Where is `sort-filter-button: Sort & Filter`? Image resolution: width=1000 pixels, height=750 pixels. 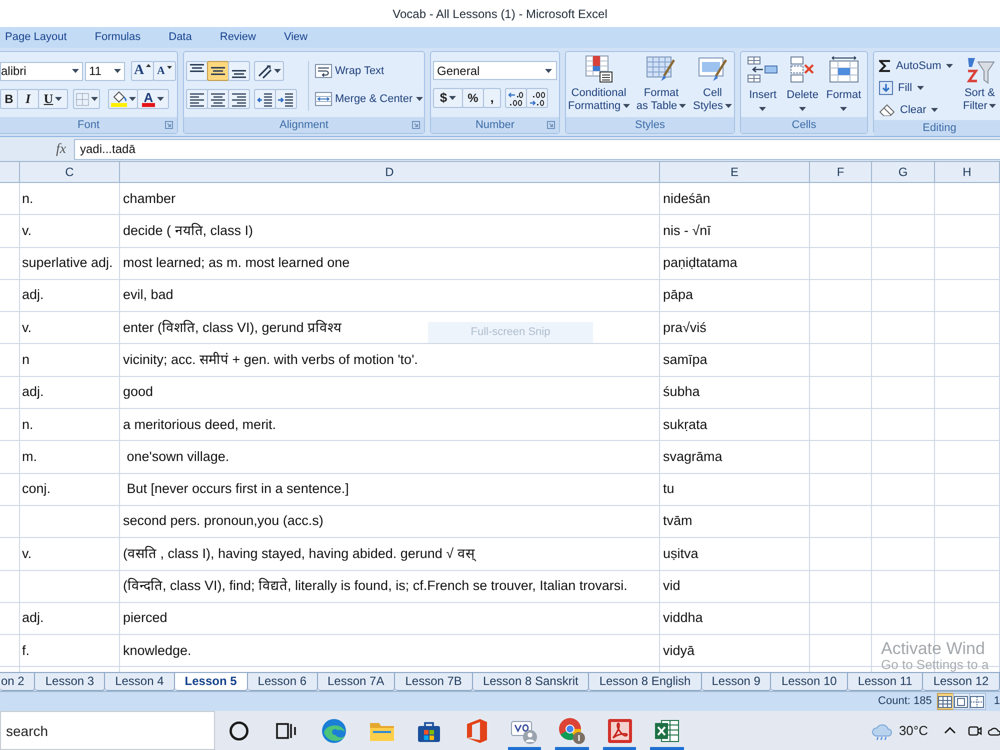
sort-filter-button: Sort & Filter is located at coordinates (979, 88).